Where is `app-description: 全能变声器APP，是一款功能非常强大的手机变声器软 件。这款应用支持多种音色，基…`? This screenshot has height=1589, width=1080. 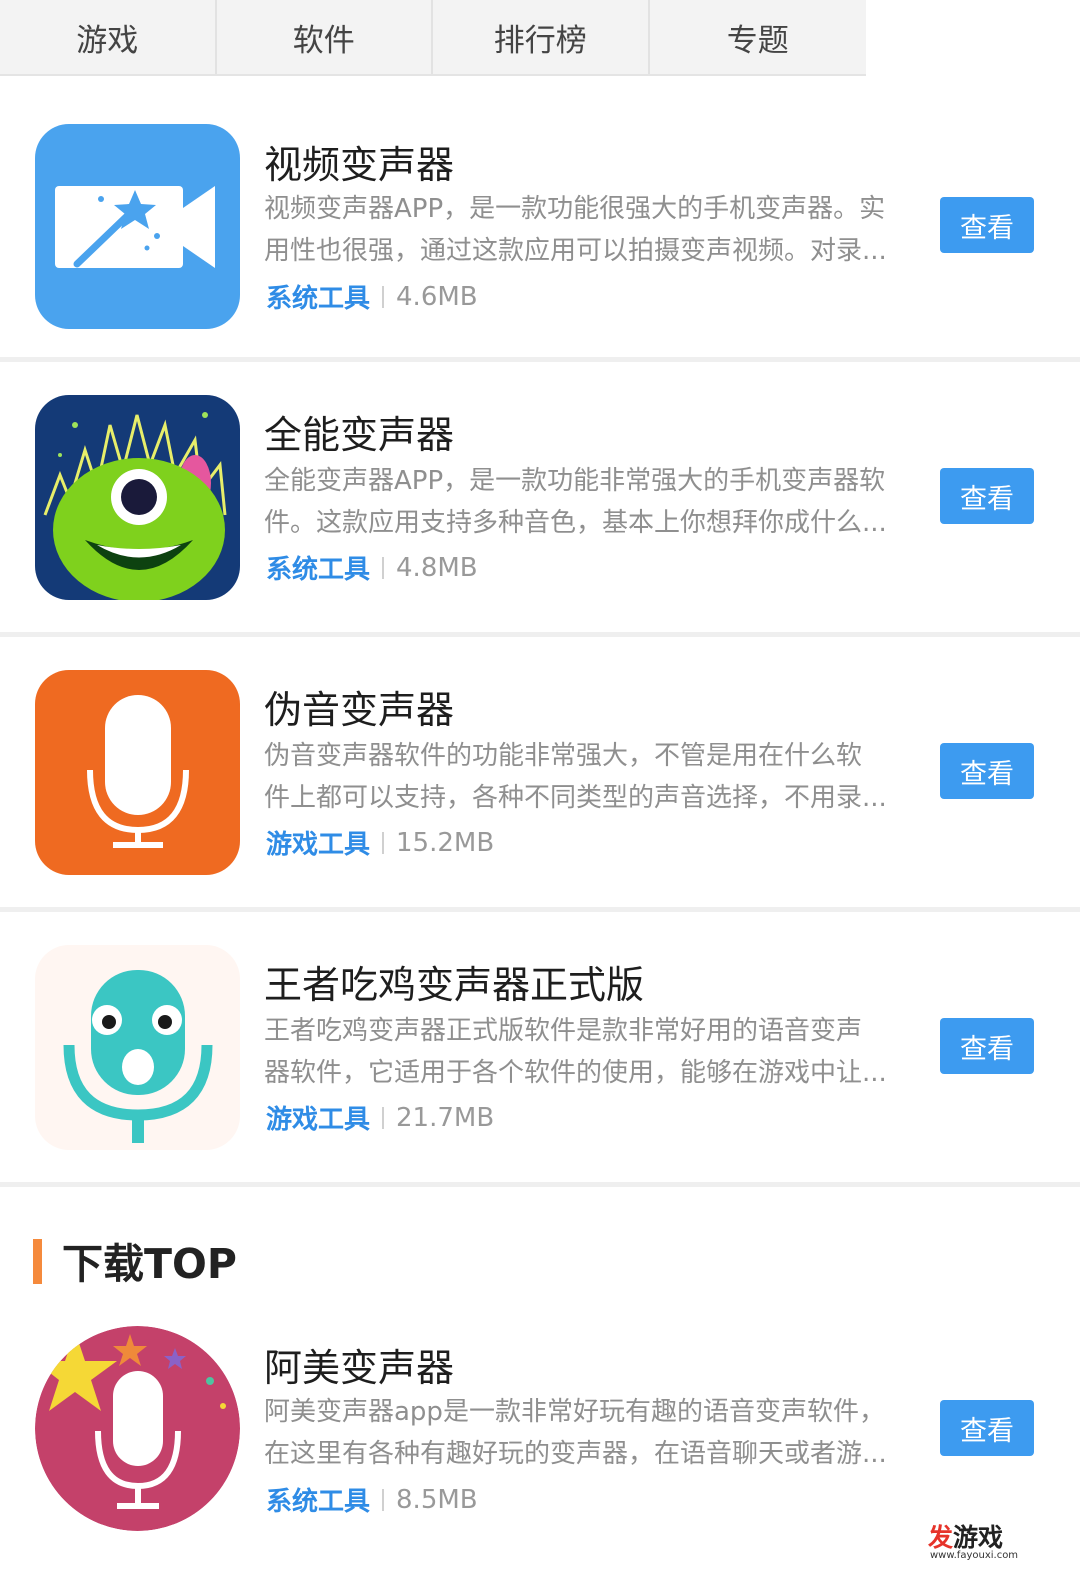 app-description: 全能变声器APP，是一款功能非常强大的手机变声器软 件。这款应用支持多种音色，基… is located at coordinates (594, 502).